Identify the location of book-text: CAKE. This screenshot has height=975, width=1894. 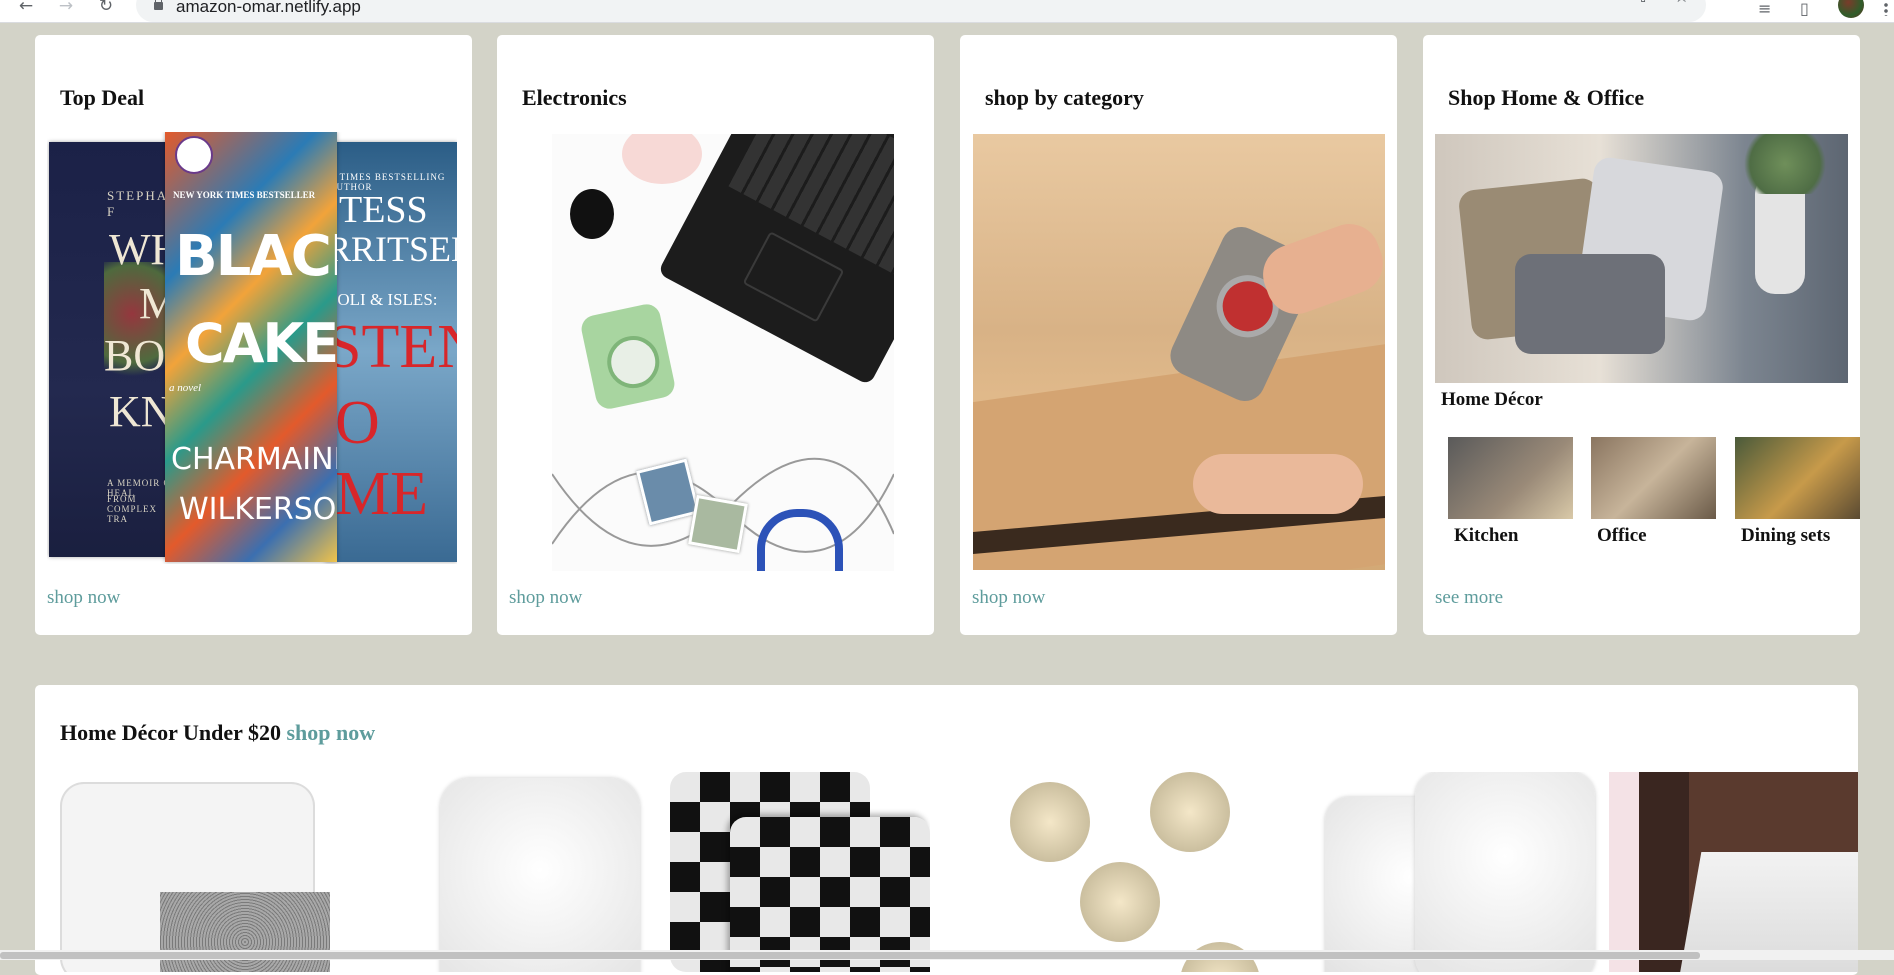
(261, 343).